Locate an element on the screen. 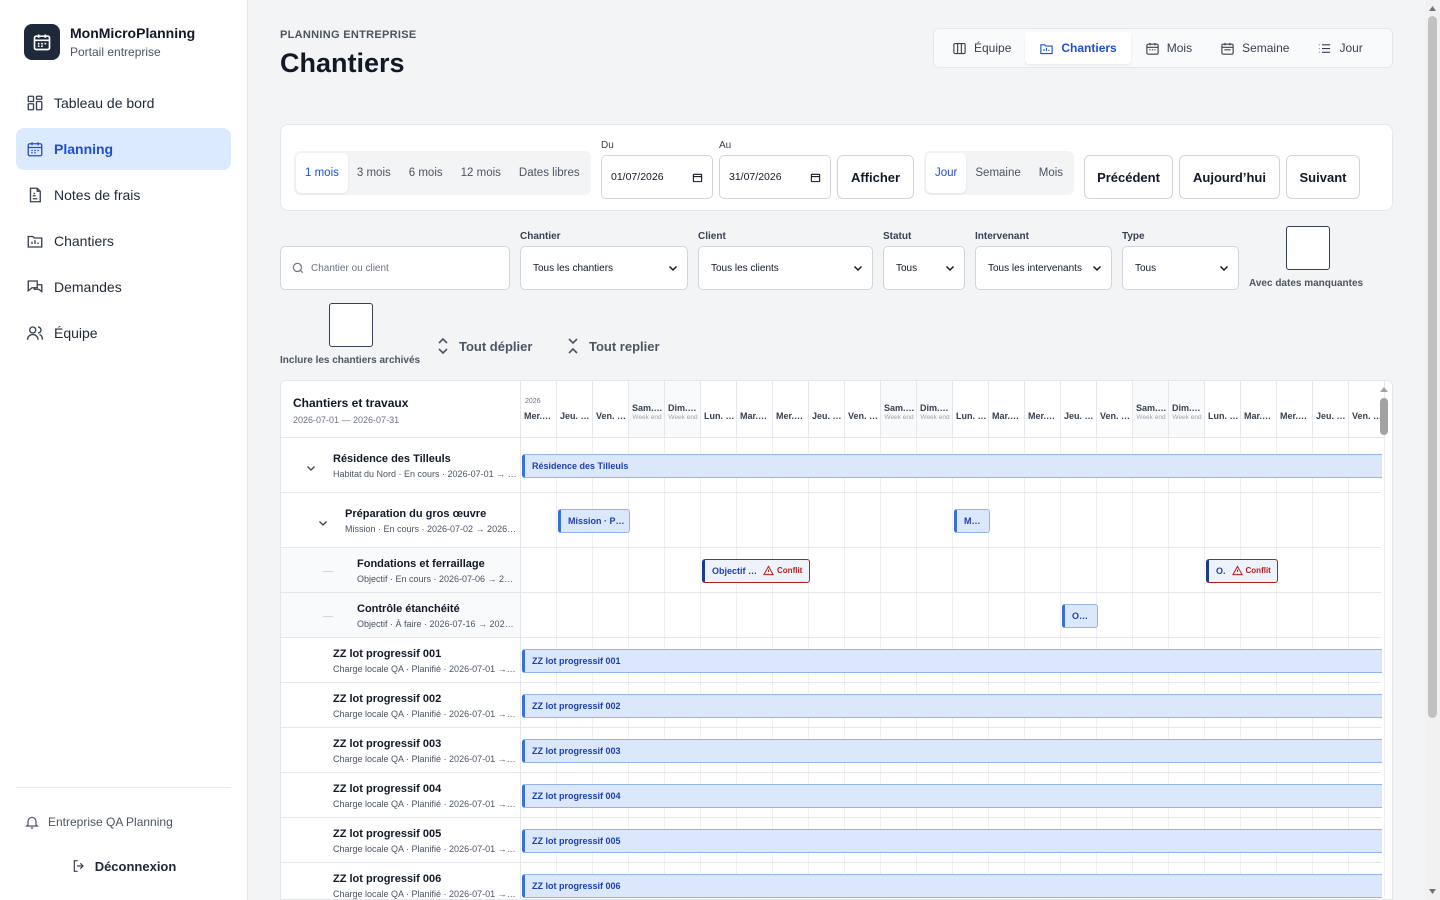 The width and height of the screenshot is (1440, 900). row-divider is located at coordinates (951, 492).